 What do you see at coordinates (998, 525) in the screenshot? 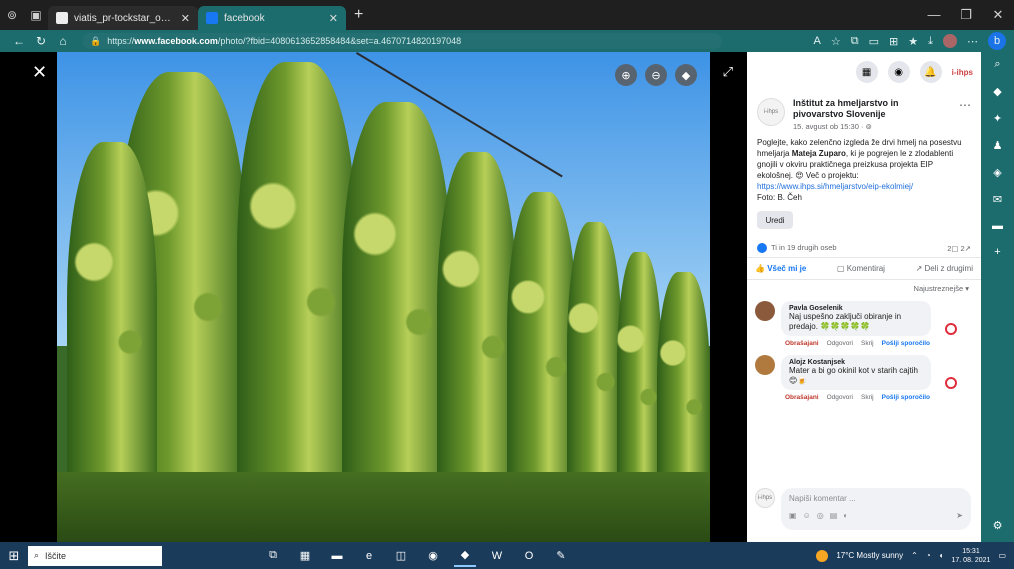
I see `sidebar-settings-icon: ⚙` at bounding box center [998, 525].